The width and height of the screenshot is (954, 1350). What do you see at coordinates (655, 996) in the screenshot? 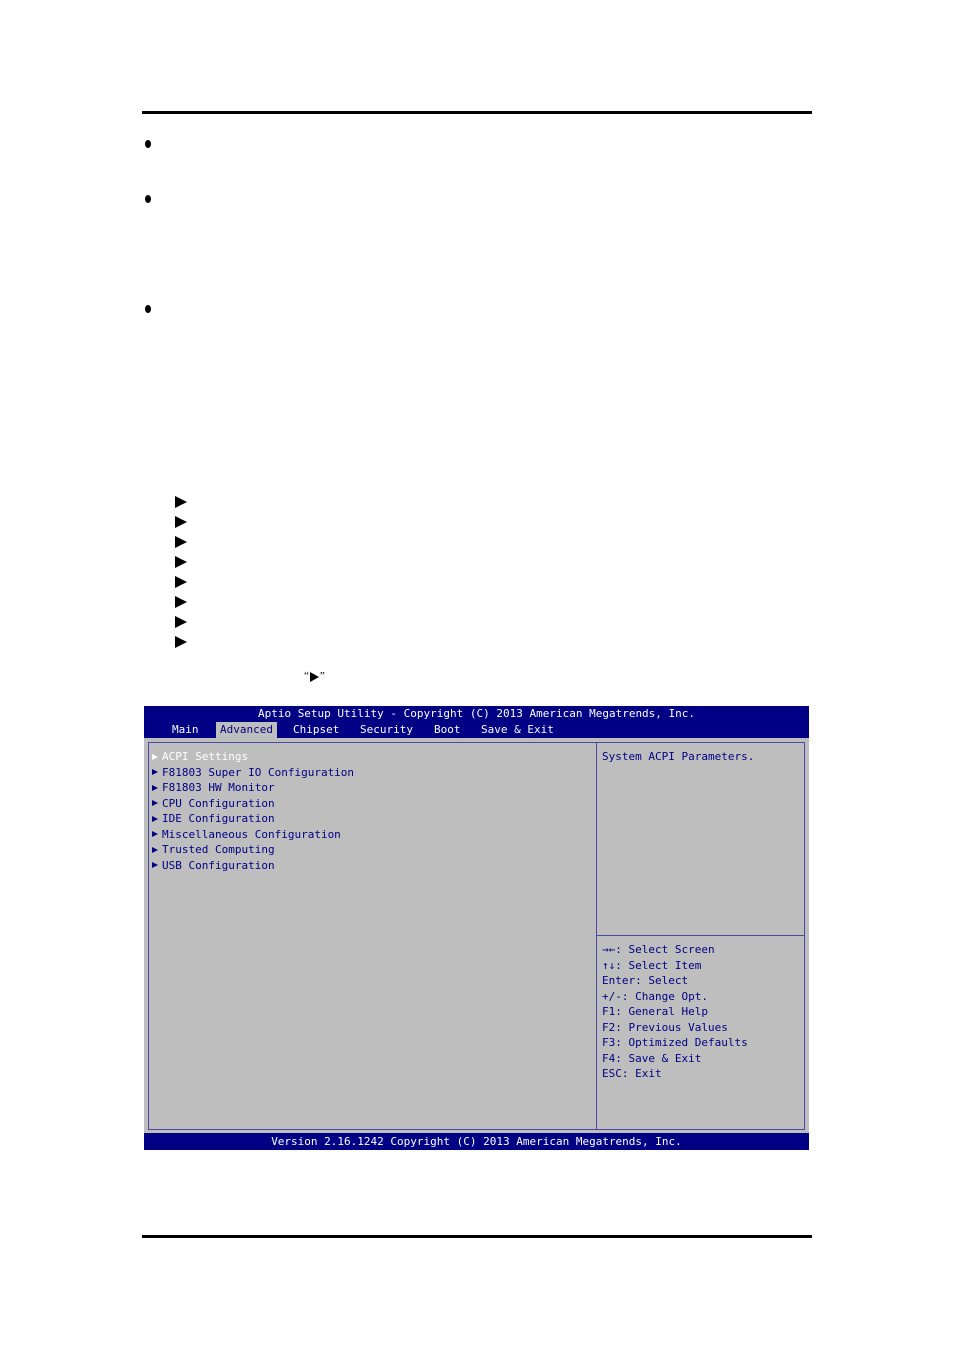
I see `key-hint-change-opt: +/-: Change Opt.` at bounding box center [655, 996].